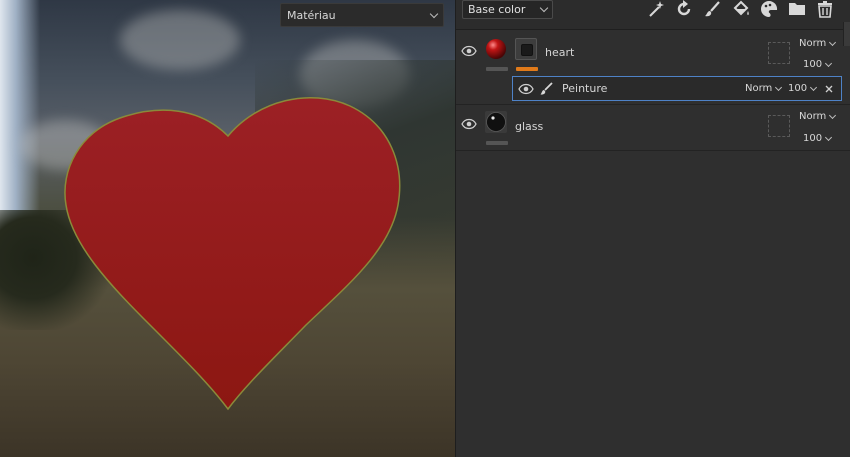 This screenshot has height=457, width=850. What do you see at coordinates (769, 9) in the screenshot?
I see `palette-icon` at bounding box center [769, 9].